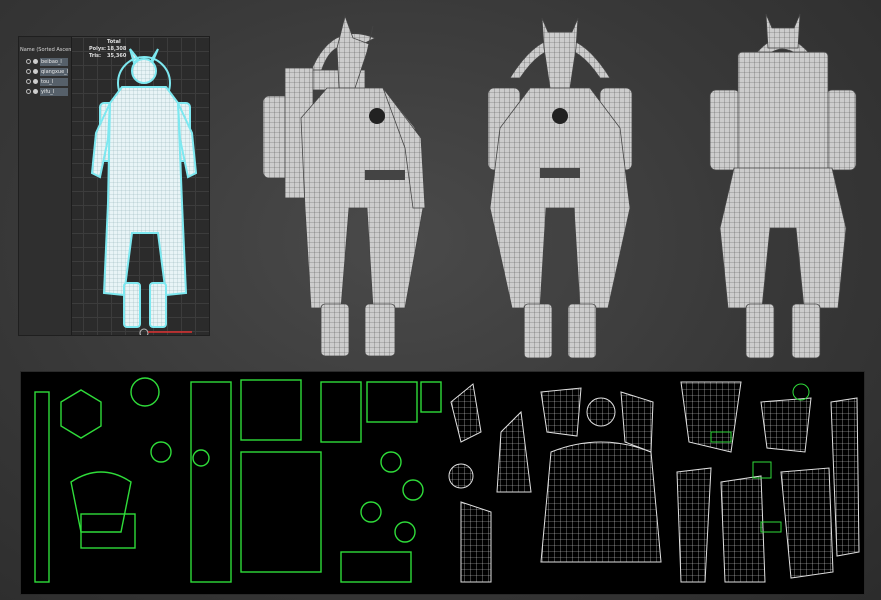 The image size is (881, 600). Describe the element at coordinates (54, 62) in the screenshot. I see `layer-name: beibao_l` at that location.